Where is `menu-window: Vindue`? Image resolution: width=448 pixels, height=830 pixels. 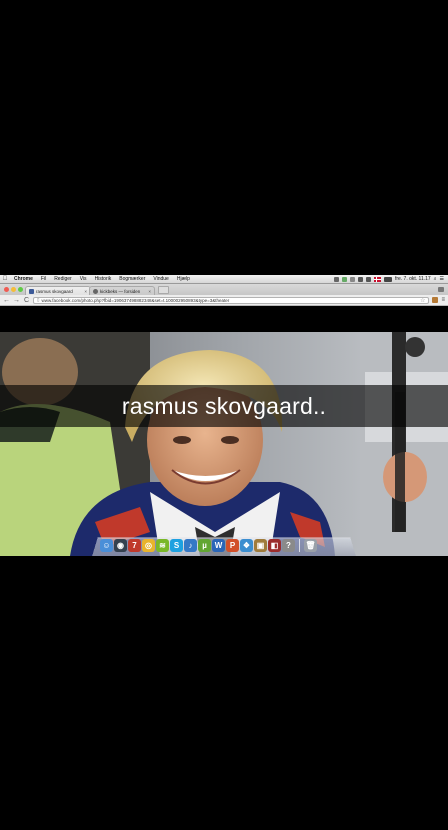 menu-window: Vindue is located at coordinates (160, 279).